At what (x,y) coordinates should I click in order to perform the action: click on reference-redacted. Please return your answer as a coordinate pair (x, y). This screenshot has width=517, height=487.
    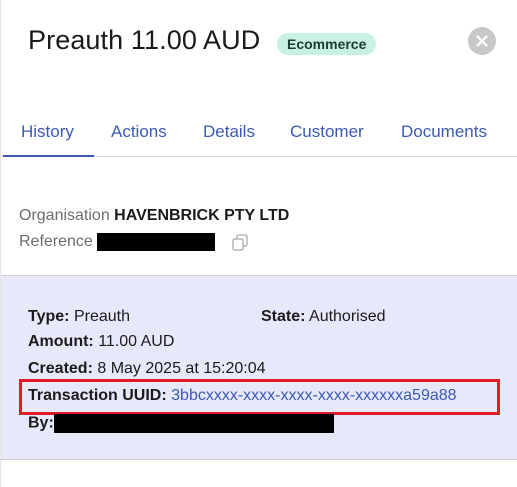
    Looking at the image, I should click on (156, 242).